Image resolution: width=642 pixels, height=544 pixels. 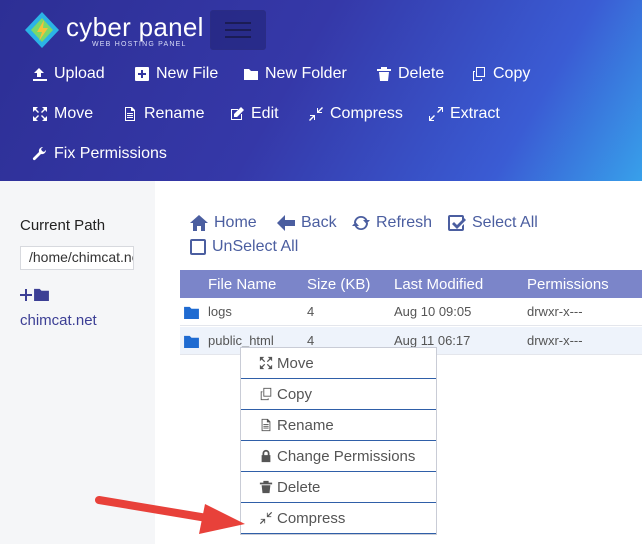 I want to click on brand-subtitle: WEB HOSTING PANEL, so click(x=139, y=44).